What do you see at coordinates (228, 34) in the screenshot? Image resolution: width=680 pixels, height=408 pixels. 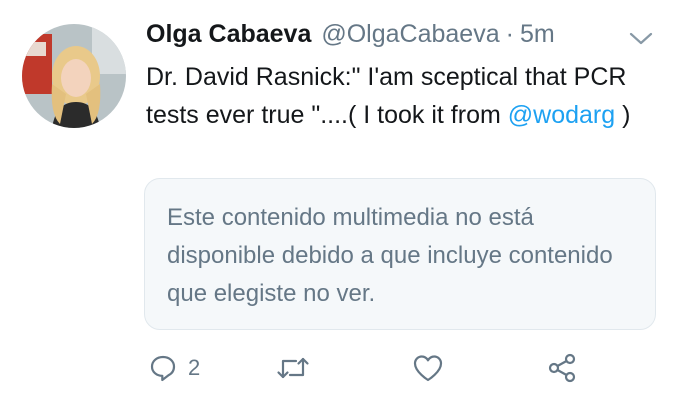 I see `author-name: Olga Cabaeva` at bounding box center [228, 34].